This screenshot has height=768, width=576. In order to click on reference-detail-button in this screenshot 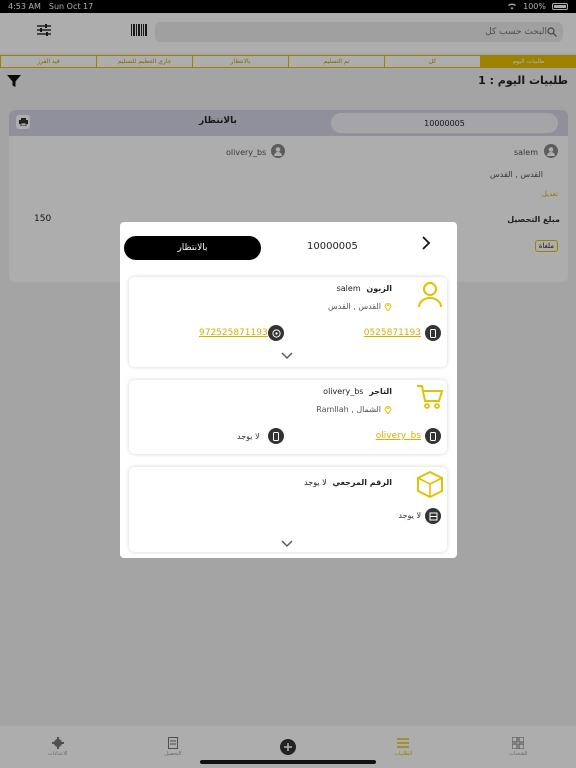, I will do `click(433, 516)`.